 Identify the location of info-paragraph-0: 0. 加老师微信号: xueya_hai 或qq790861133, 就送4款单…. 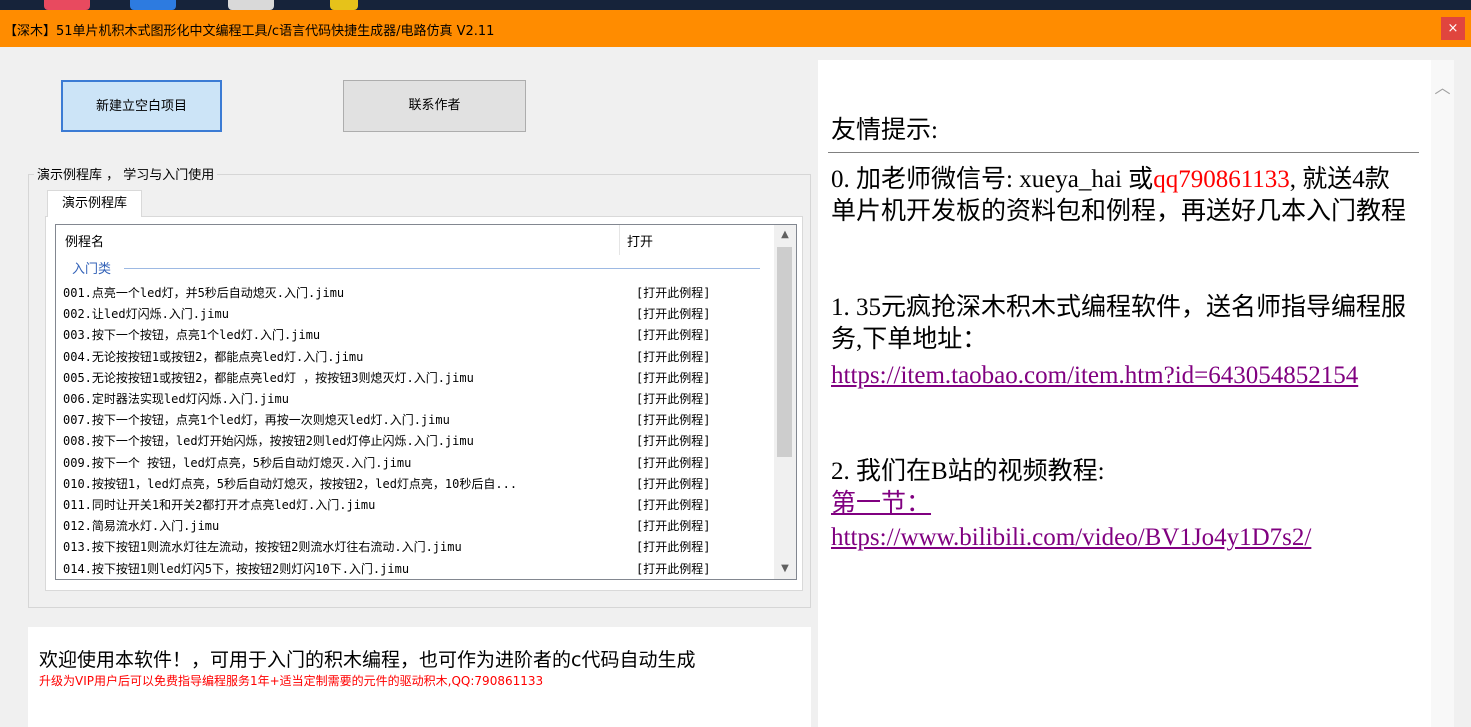
(1121, 196).